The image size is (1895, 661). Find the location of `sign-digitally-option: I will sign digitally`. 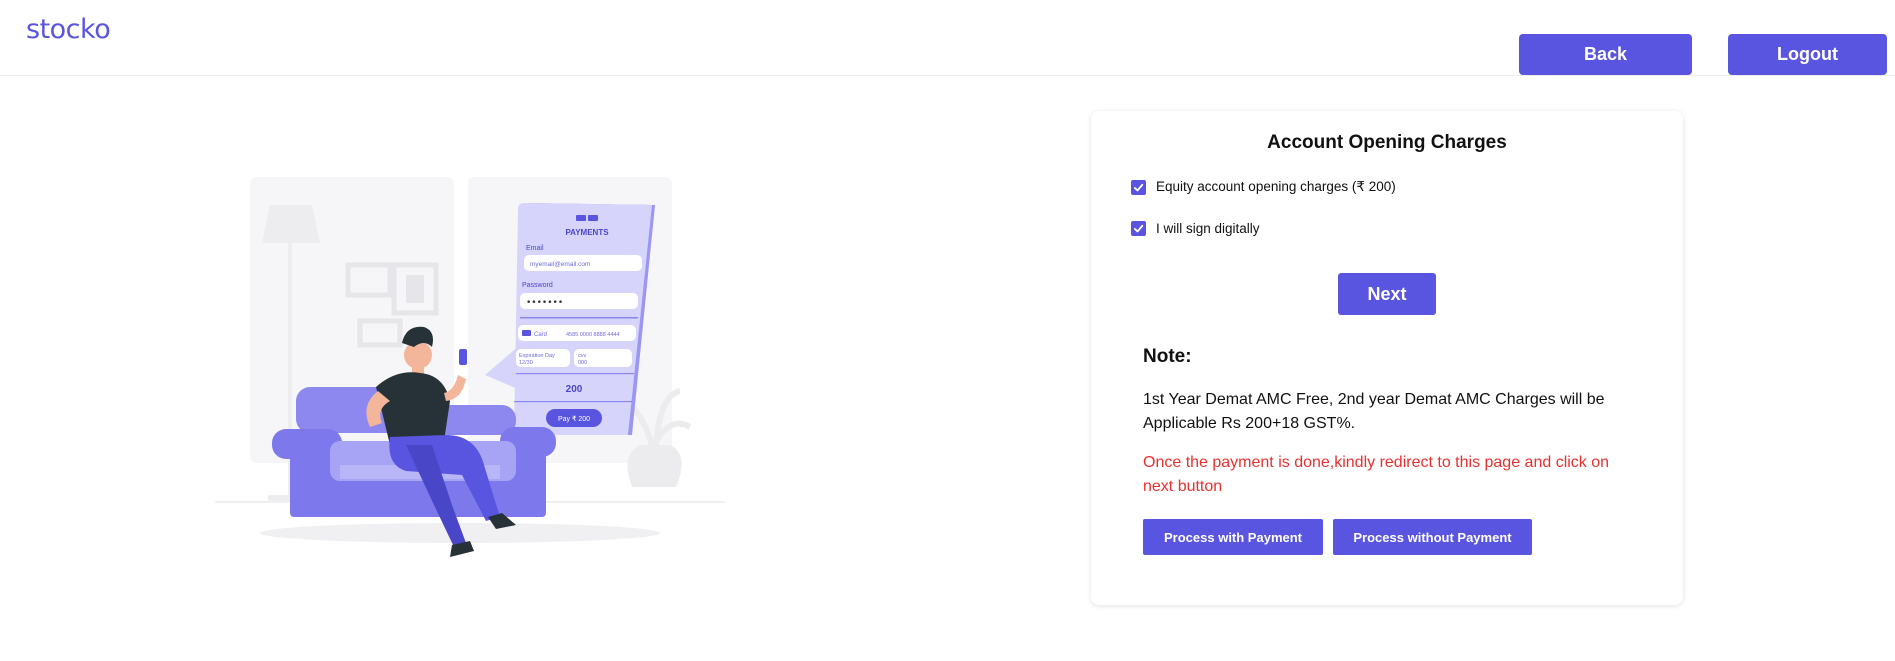

sign-digitally-option: I will sign digitally is located at coordinates (1195, 228).